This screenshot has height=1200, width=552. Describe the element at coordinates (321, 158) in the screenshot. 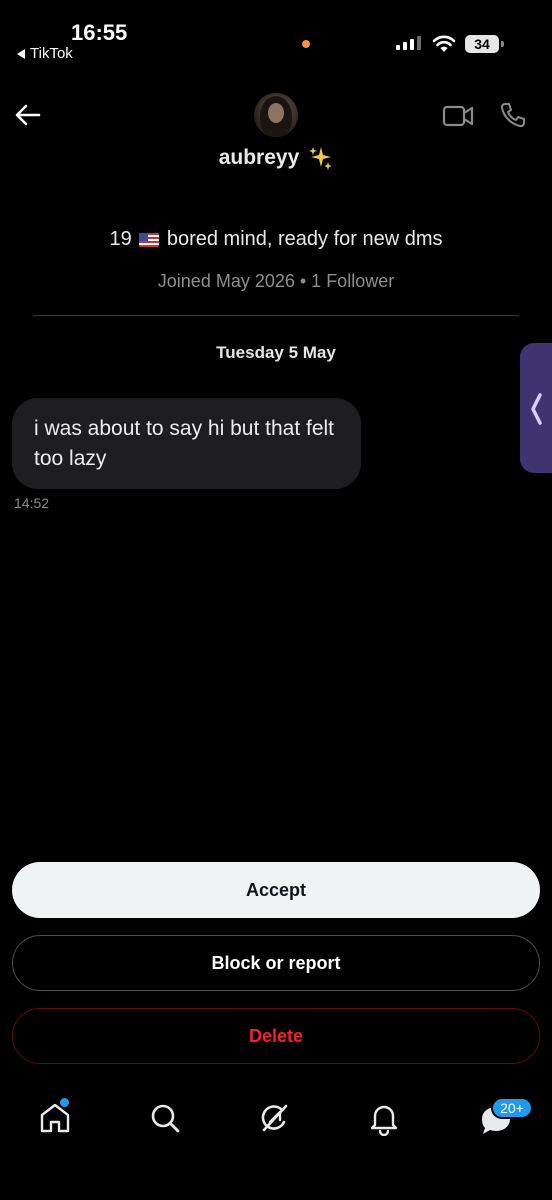

I see `sparkles-icon` at that location.